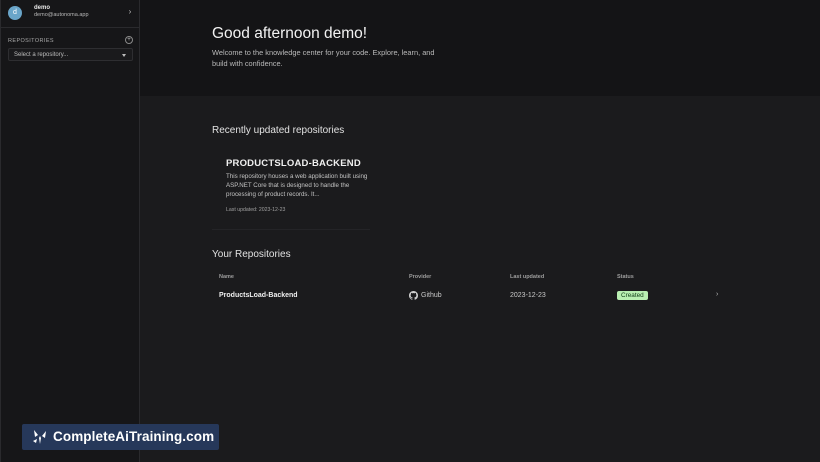  Describe the element at coordinates (124, 55) in the screenshot. I see `caret-down-icon` at that location.